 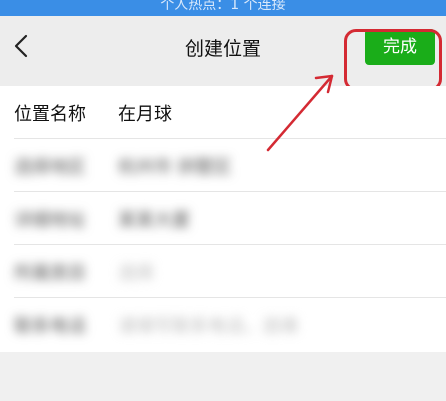 I want to click on region-label: 选择地区, so click(x=50, y=167).